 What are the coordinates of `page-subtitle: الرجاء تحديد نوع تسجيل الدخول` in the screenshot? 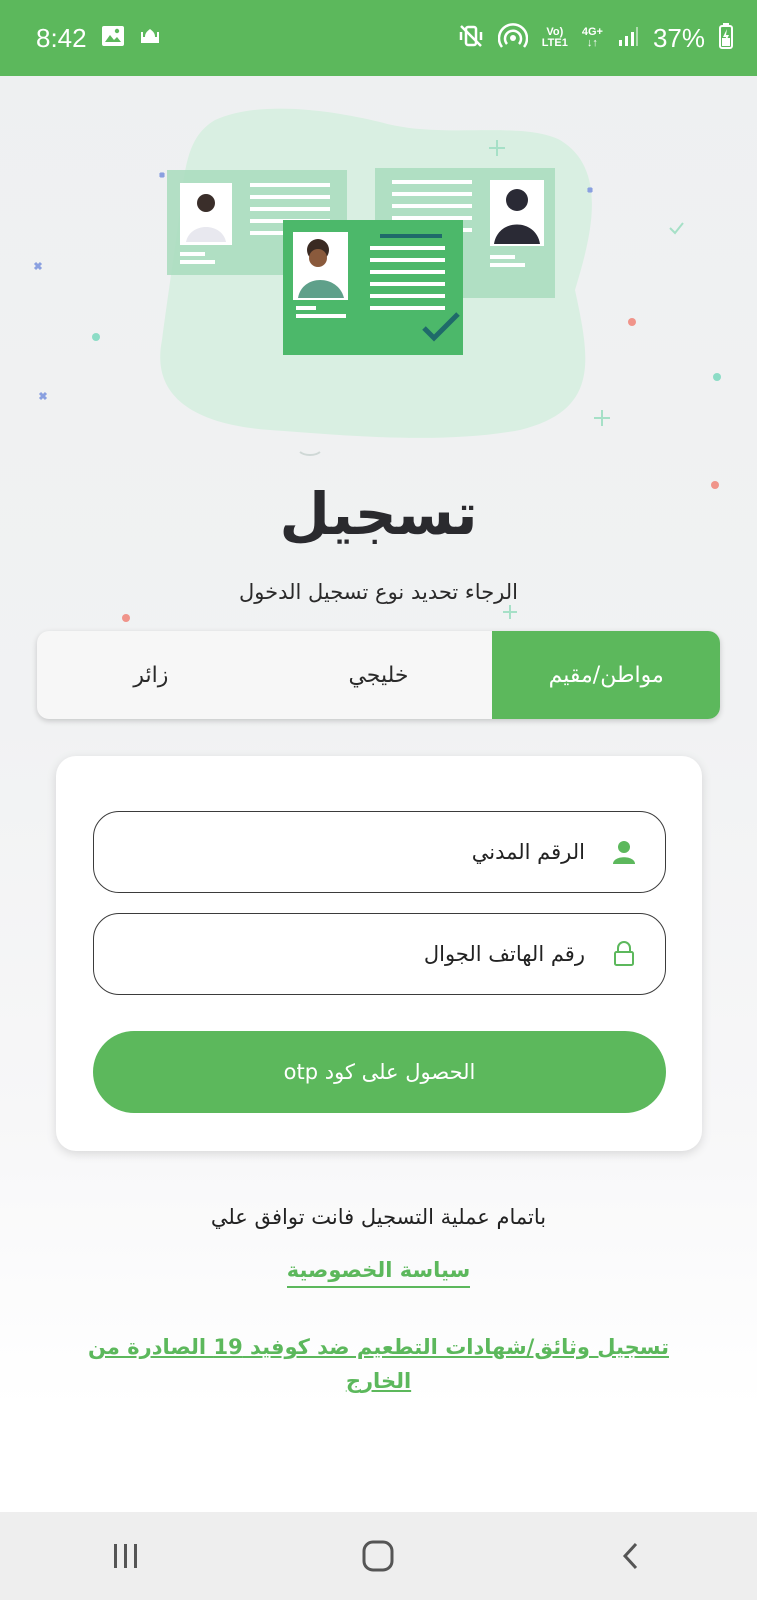 It's located at (378, 592).